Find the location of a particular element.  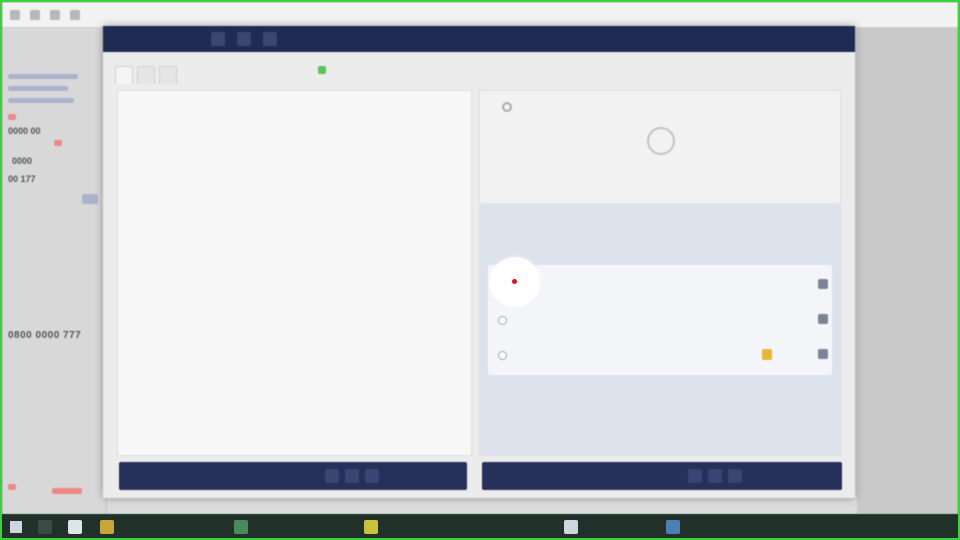

tab-badge is located at coordinates (322, 70).